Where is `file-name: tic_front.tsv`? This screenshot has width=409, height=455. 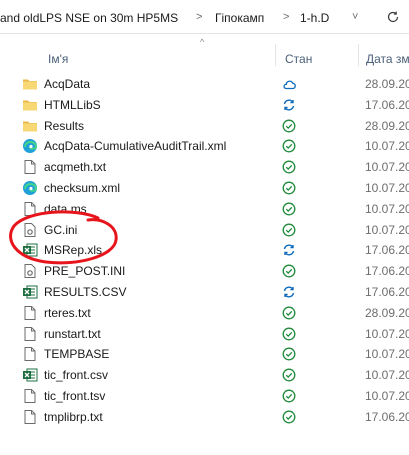
file-name: tic_front.tsv is located at coordinates (75, 396).